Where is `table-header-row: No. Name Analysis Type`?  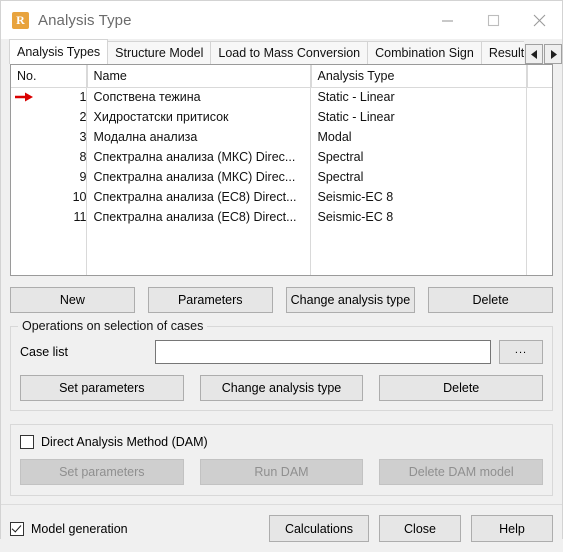
table-header-row: No. Name Analysis Type is located at coordinates (281, 76).